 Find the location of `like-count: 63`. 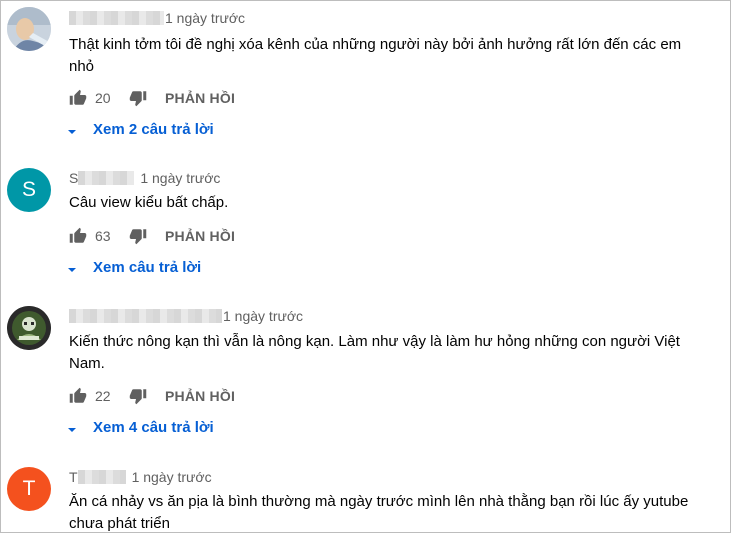

like-count: 63 is located at coordinates (103, 236).